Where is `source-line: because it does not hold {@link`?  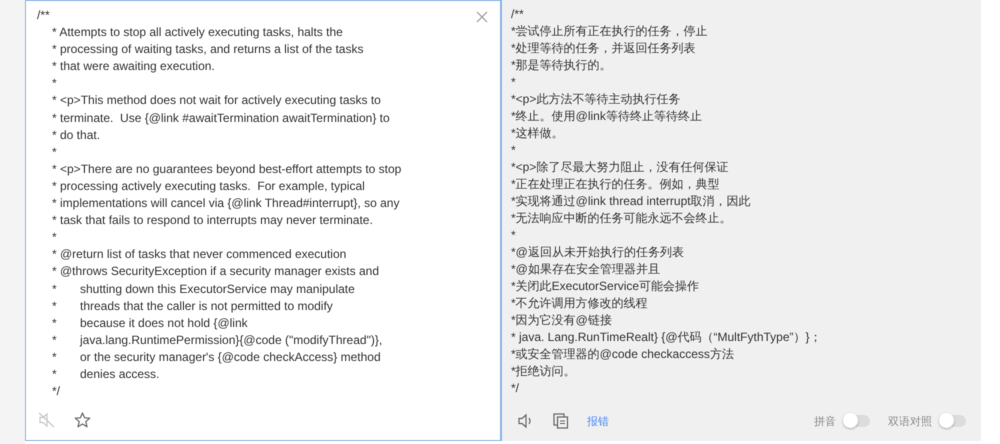 source-line: because it does not hold {@link is located at coordinates (164, 323).